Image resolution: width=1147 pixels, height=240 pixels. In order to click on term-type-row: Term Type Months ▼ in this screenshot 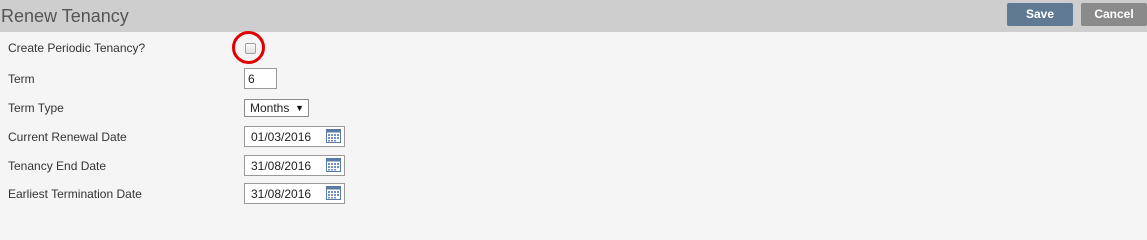, I will do `click(573, 108)`.